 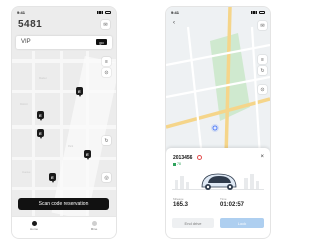 I want to click on brand-logo: 5481, so click(x=30, y=24).